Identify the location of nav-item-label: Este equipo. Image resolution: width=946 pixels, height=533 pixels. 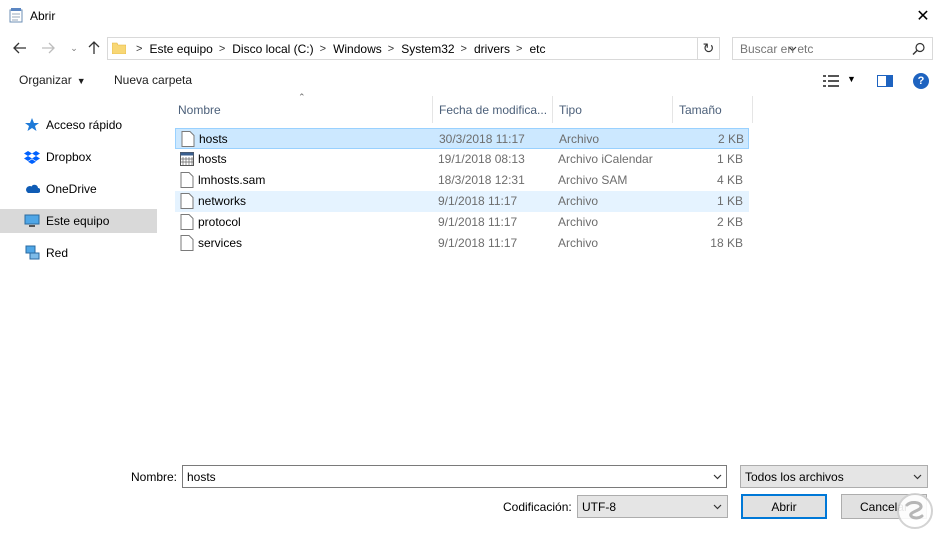
(78, 221).